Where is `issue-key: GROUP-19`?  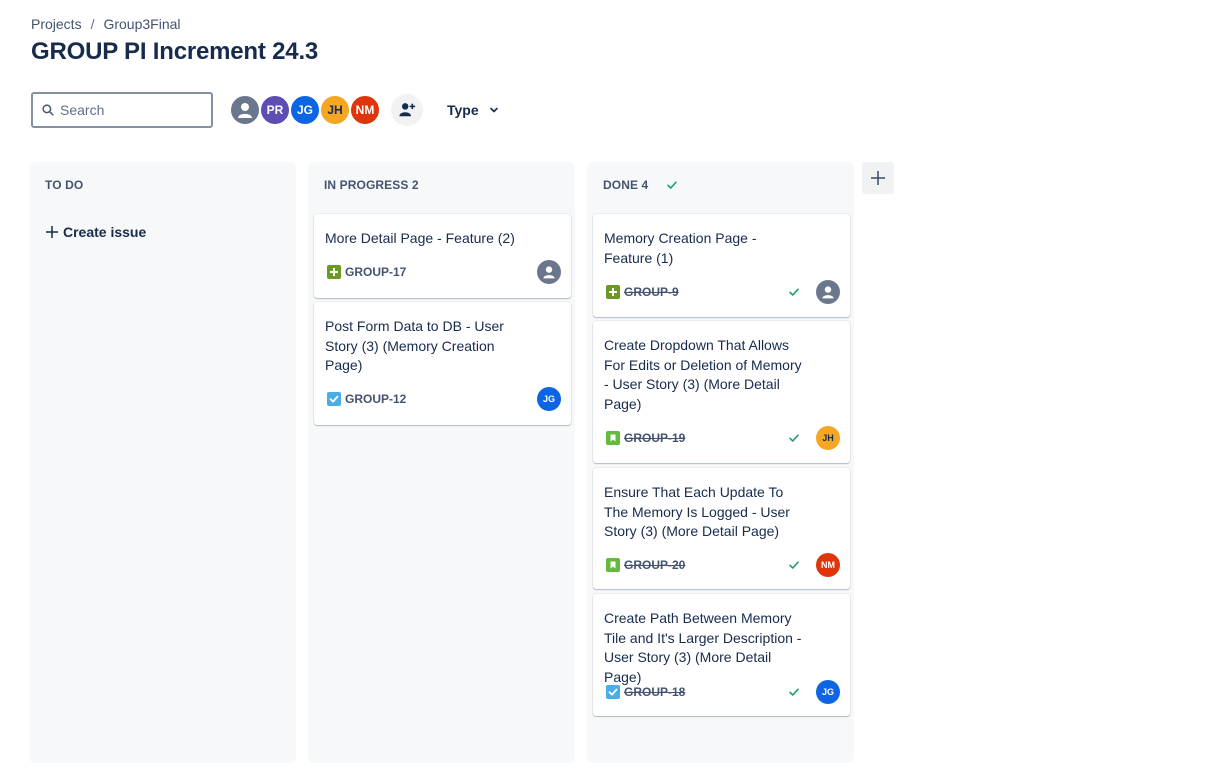 issue-key: GROUP-19 is located at coordinates (654, 438).